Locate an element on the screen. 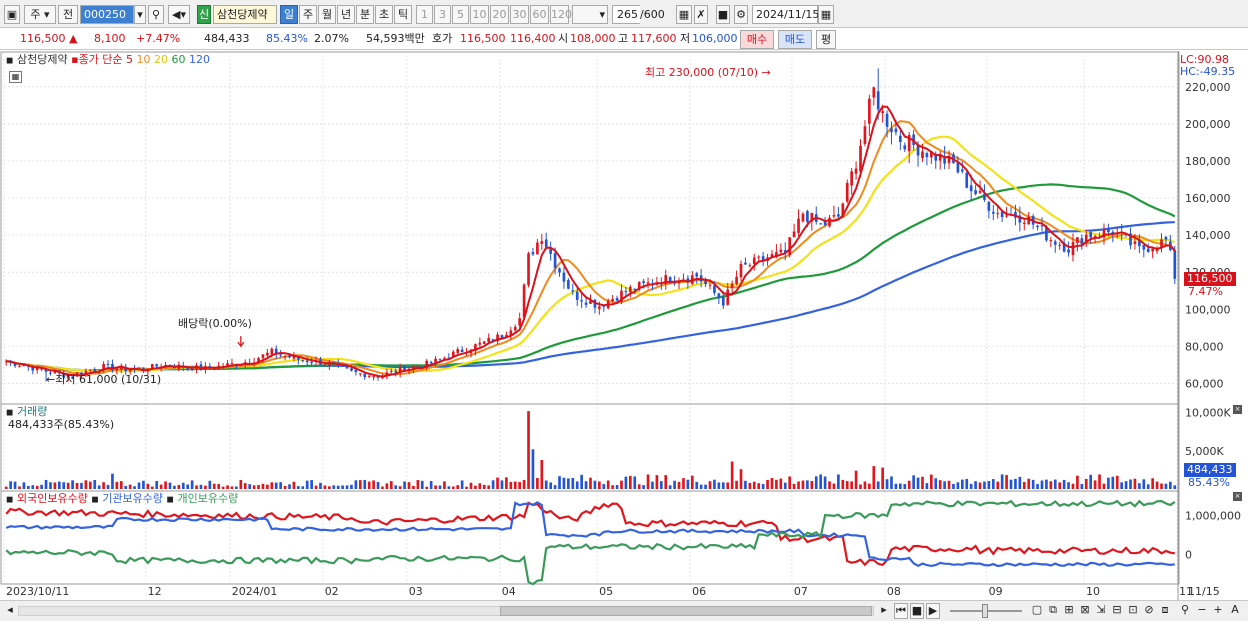 The width and height of the screenshot is (1248, 621). interval-30: 30 is located at coordinates (519, 14).